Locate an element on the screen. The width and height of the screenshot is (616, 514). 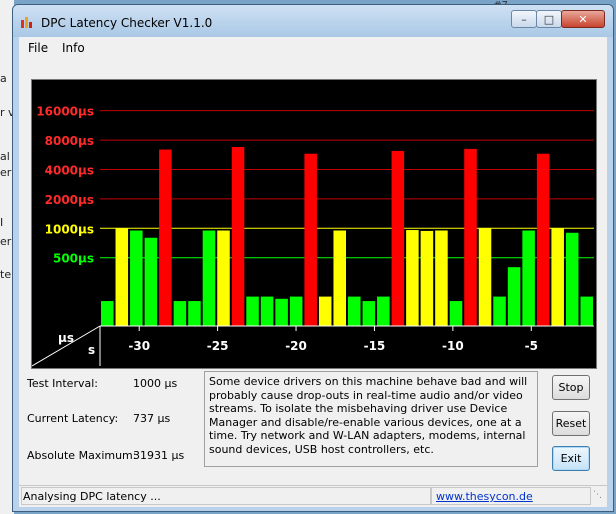
y-tick-label: 4000µs is located at coordinates (69, 170).